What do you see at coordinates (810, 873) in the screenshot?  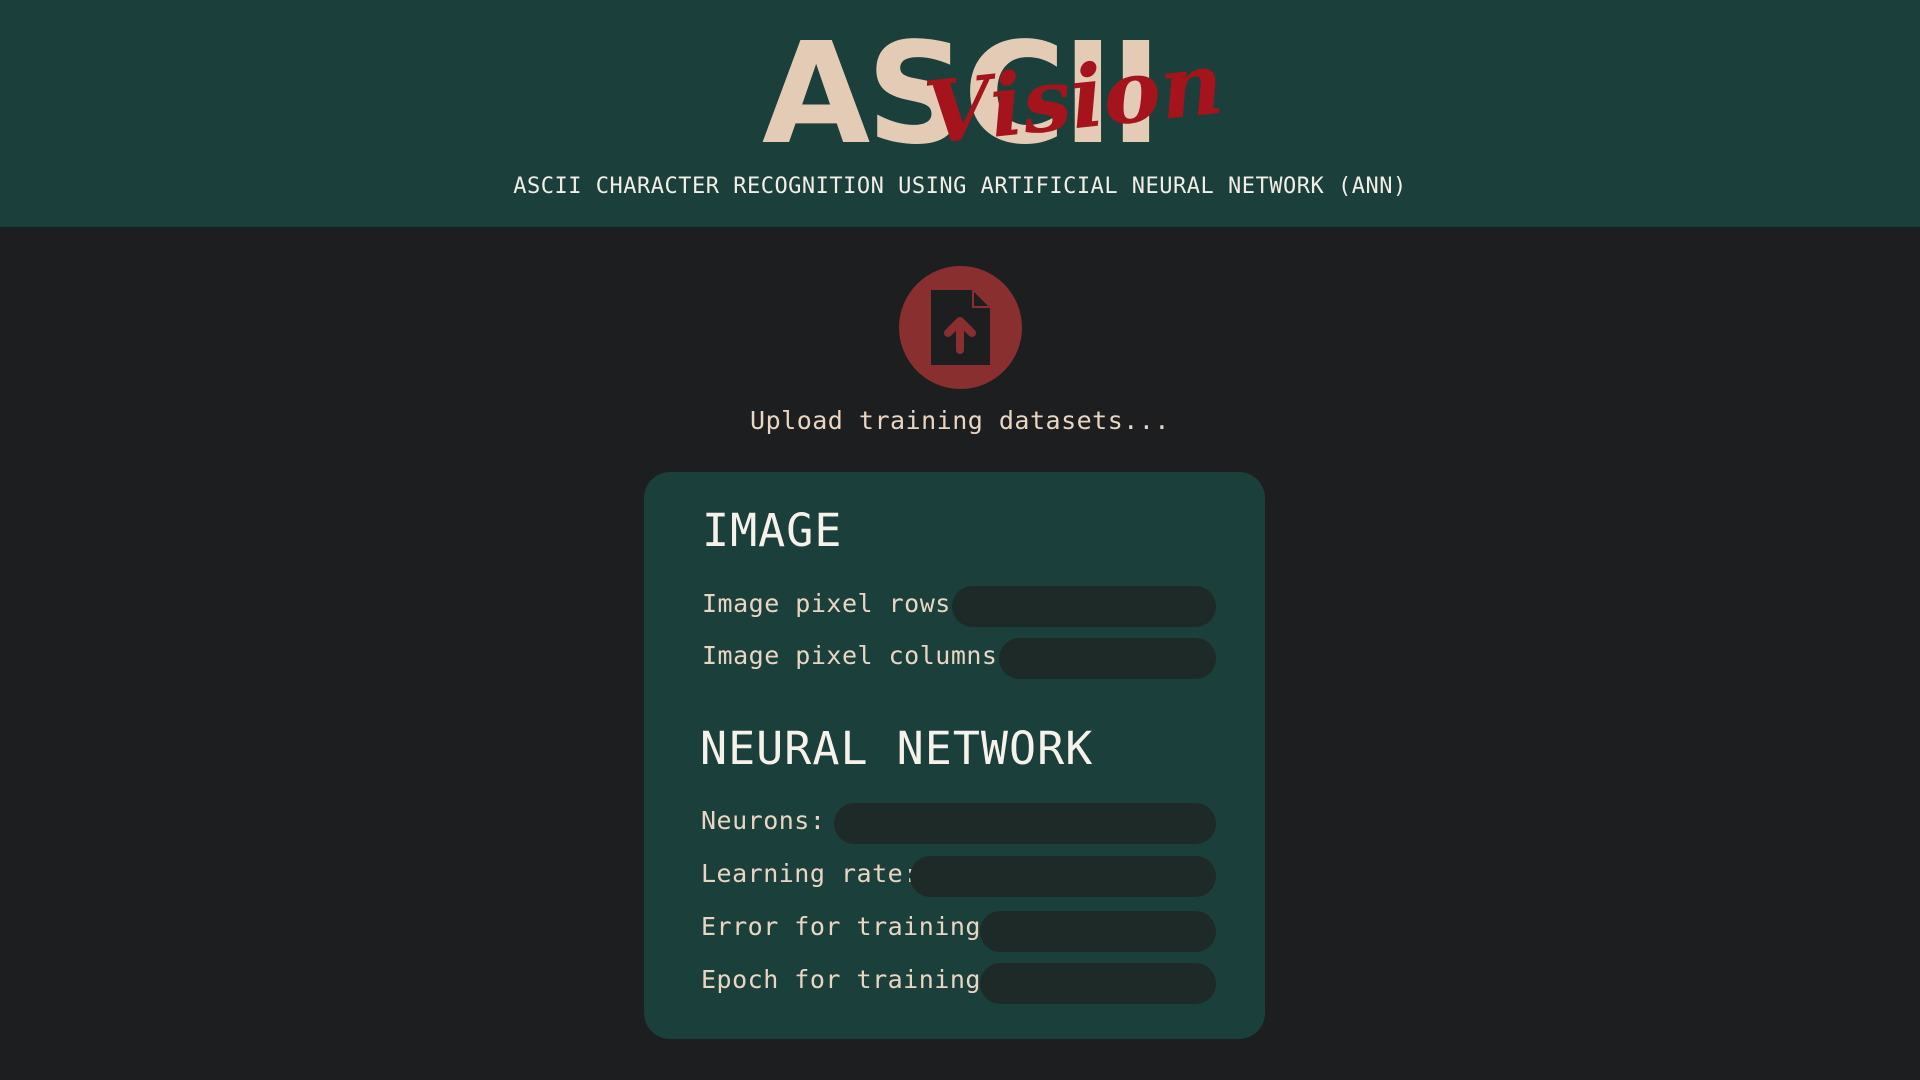 I see `learning-rate-label: Learning rate:` at bounding box center [810, 873].